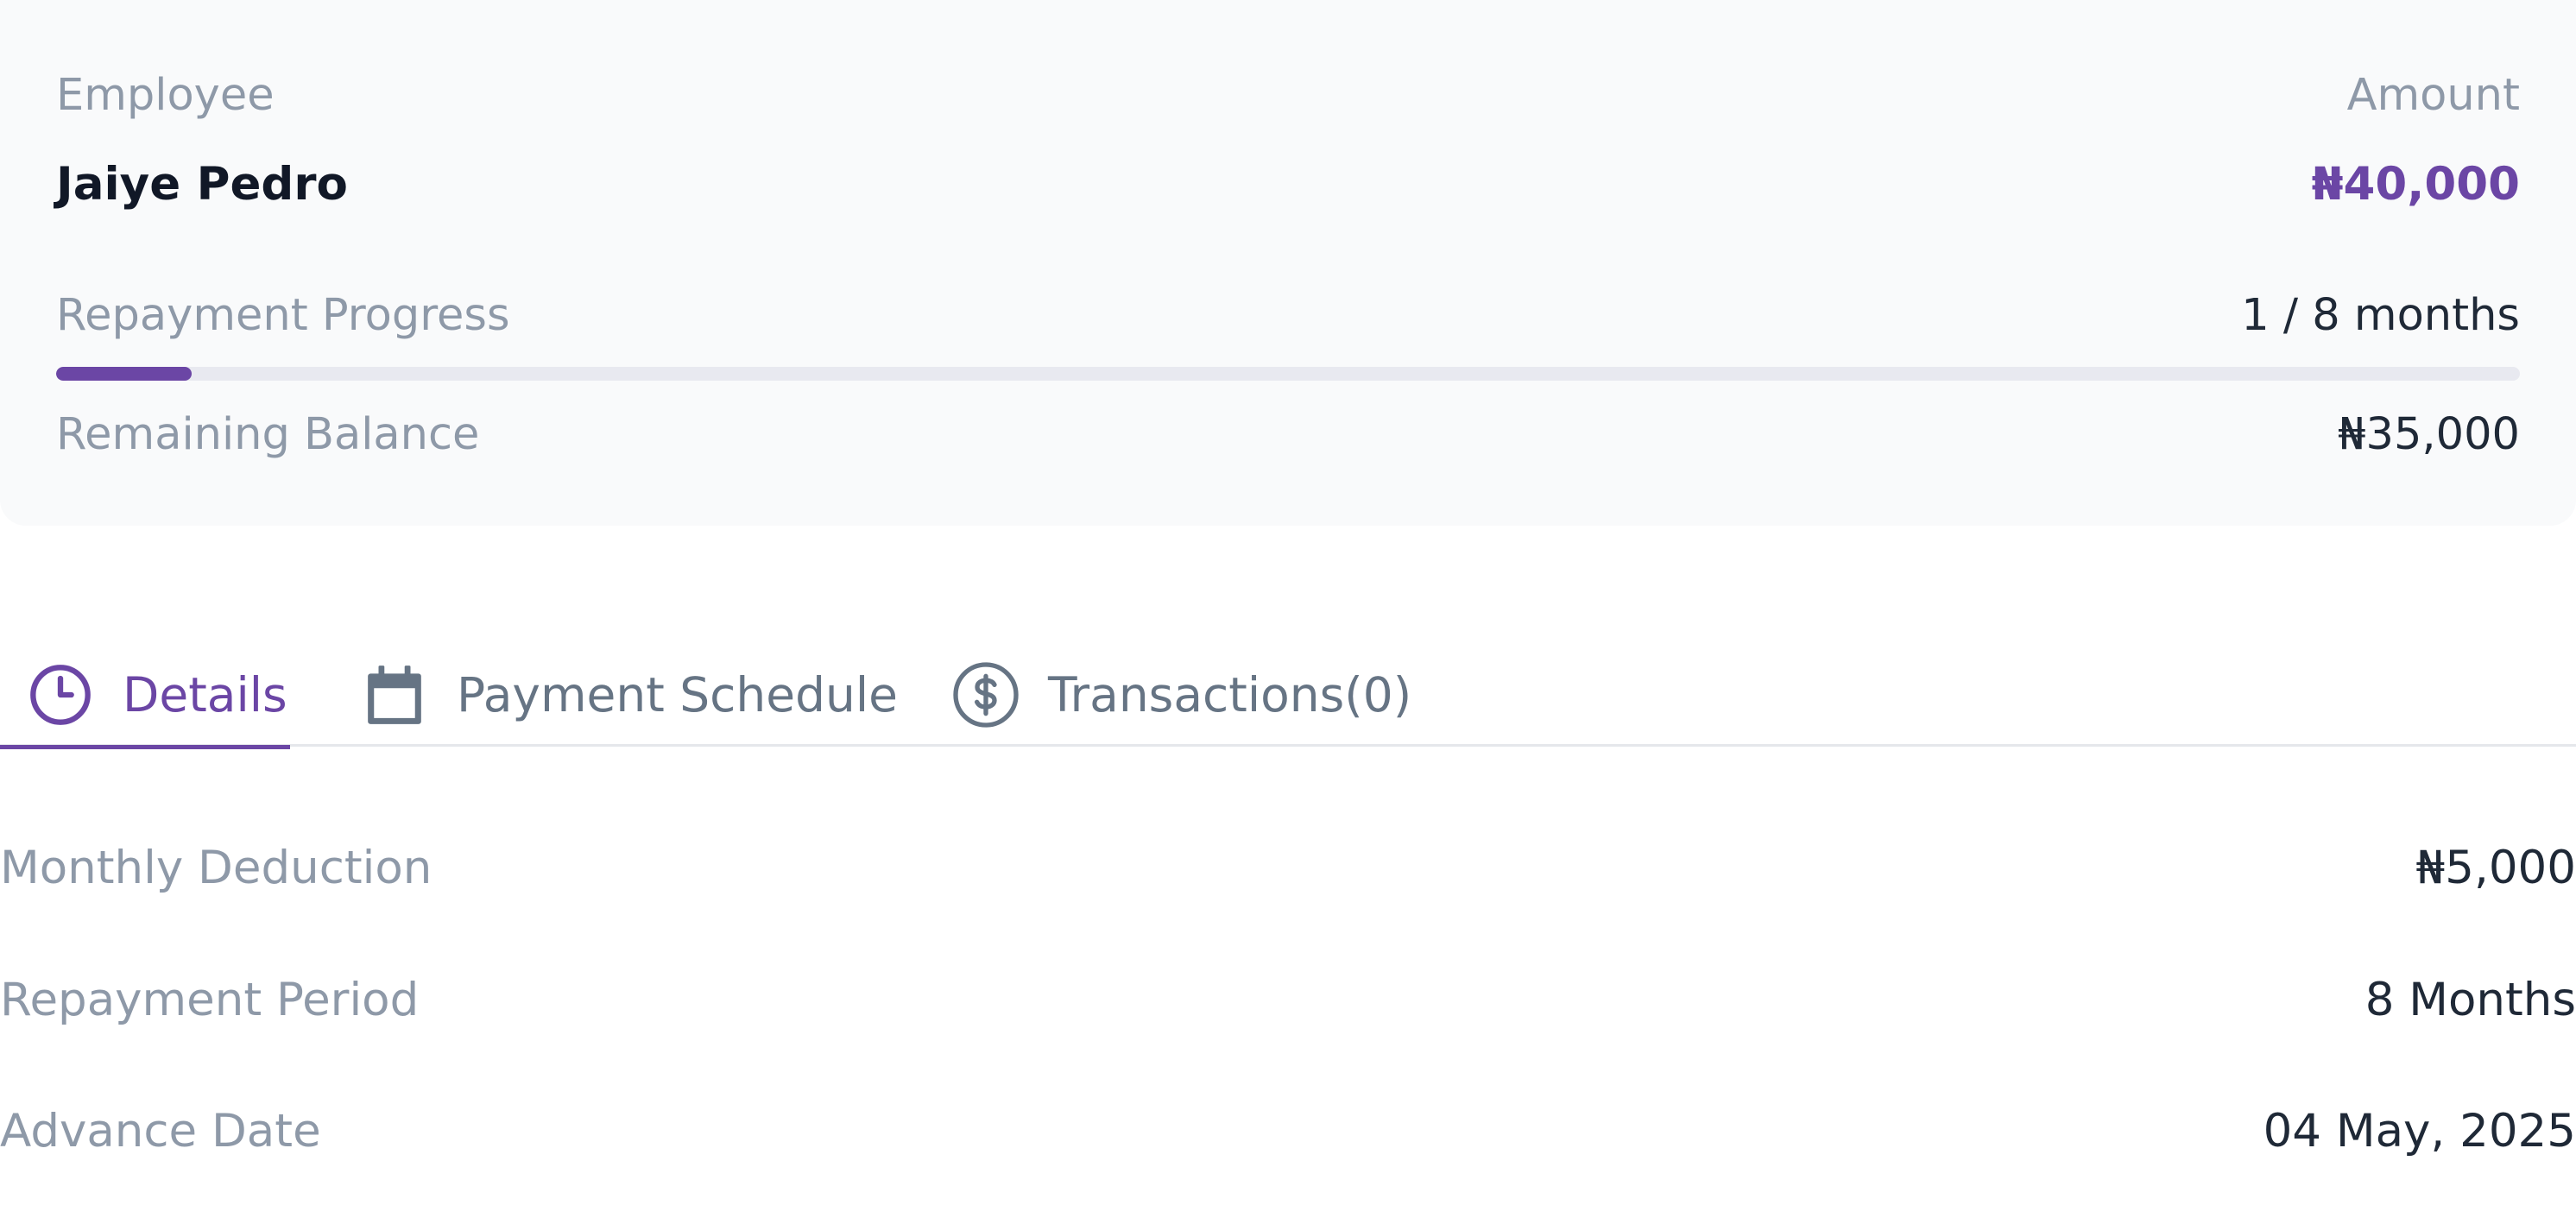  I want to click on detail-value: 8 Months, so click(2470, 999).